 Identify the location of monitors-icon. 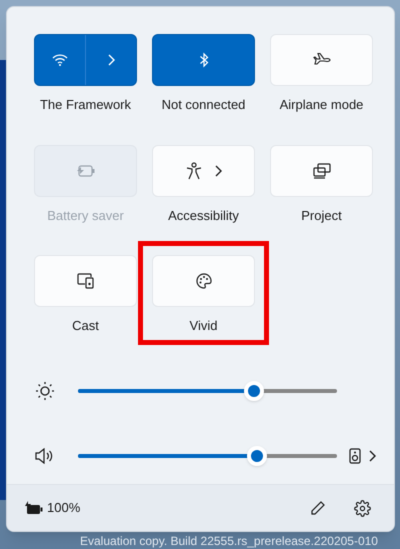
(321, 170).